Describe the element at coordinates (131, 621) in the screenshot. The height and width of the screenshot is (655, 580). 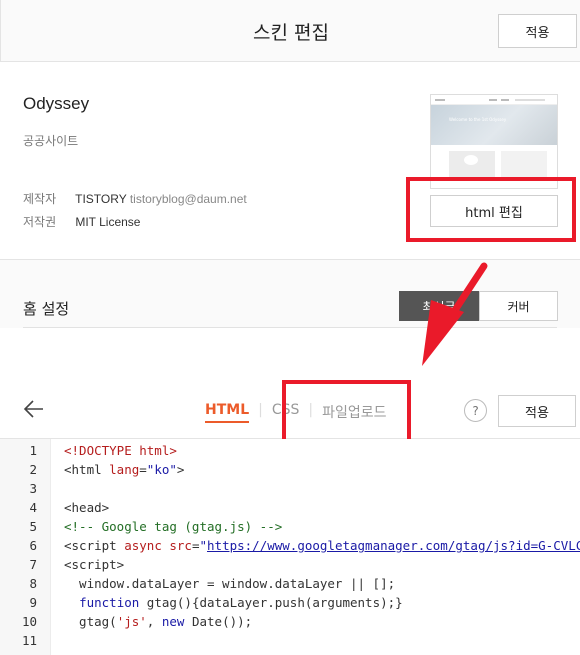
I see `code-token: 'js'` at that location.